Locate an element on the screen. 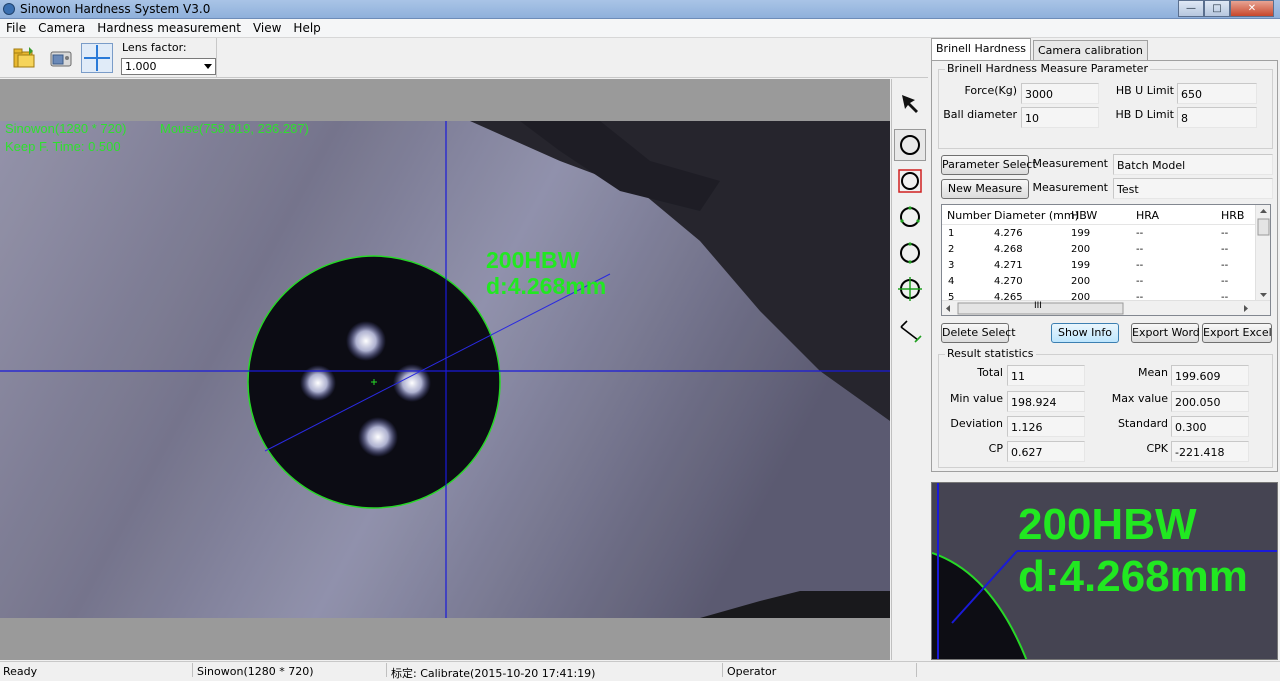 The image size is (1280, 681). three-point-circle-tool is located at coordinates (910, 217).